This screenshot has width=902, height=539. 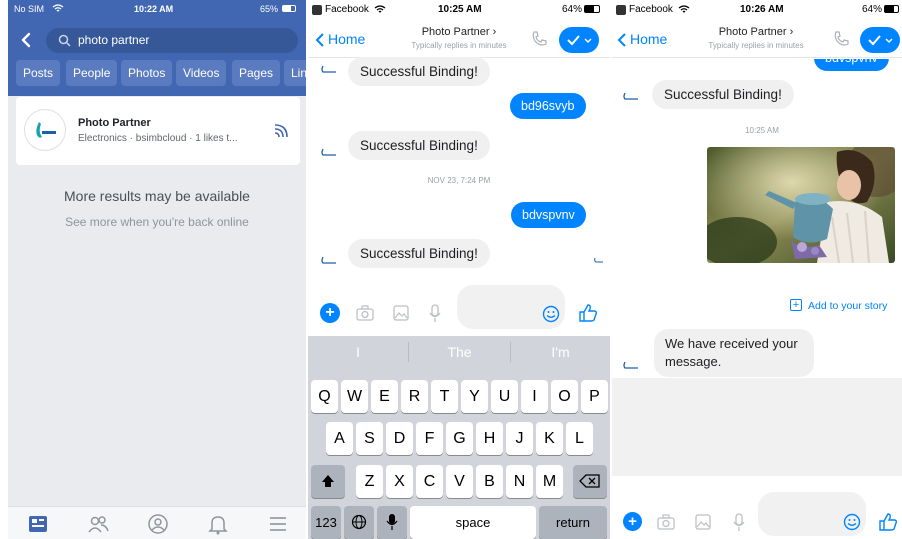 What do you see at coordinates (38, 524) in the screenshot?
I see `news-feed-icon` at bounding box center [38, 524].